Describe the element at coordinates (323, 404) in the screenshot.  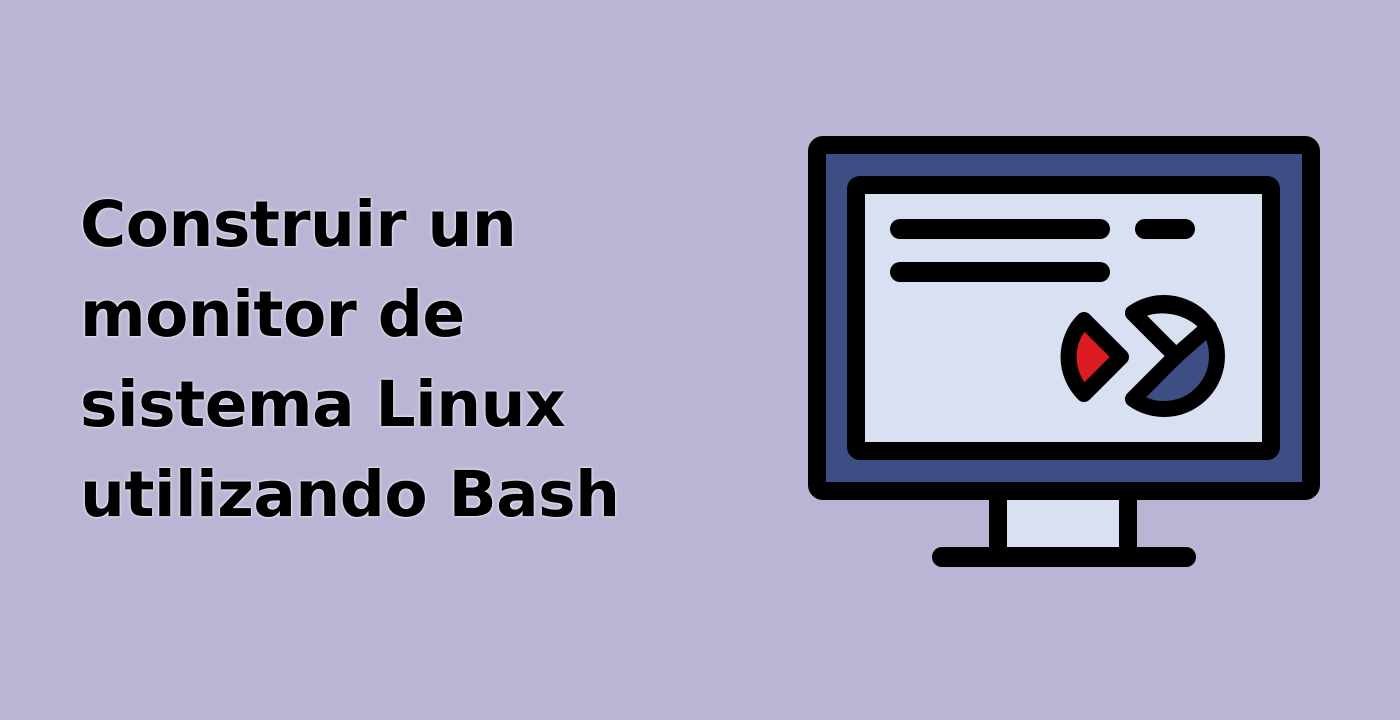
I see `title-line-3: sistema Linux` at that location.